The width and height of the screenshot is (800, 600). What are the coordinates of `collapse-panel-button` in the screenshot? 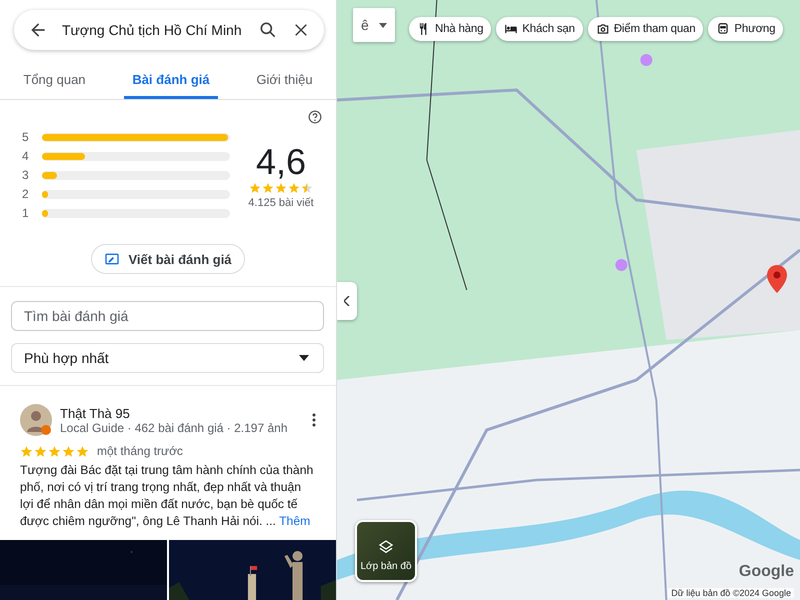 It's located at (347, 301).